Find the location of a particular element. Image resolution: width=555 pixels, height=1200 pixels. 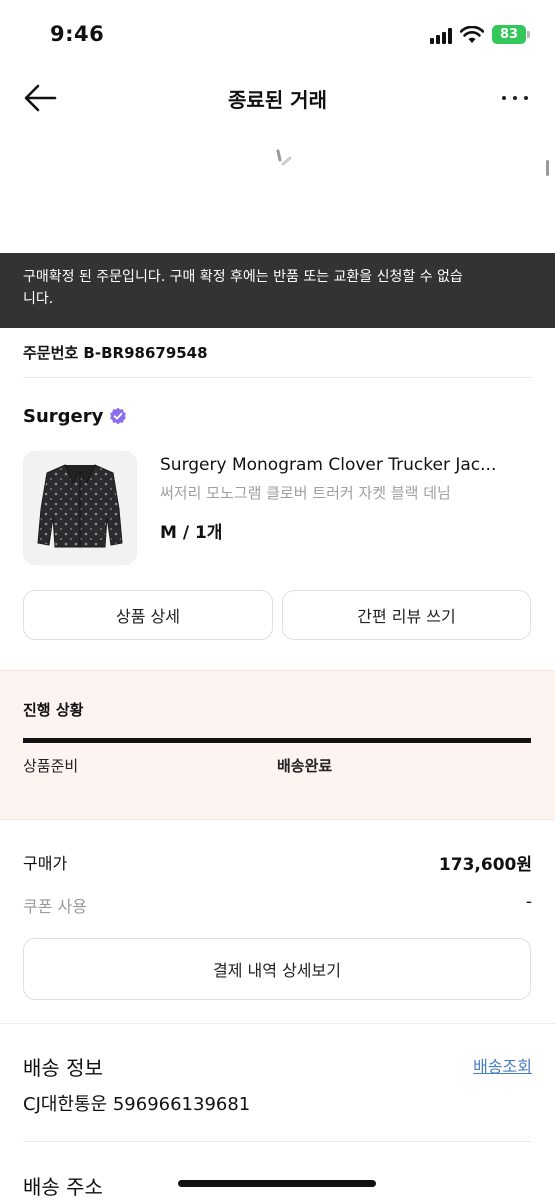

price-label: 구매가 is located at coordinates (45, 863).